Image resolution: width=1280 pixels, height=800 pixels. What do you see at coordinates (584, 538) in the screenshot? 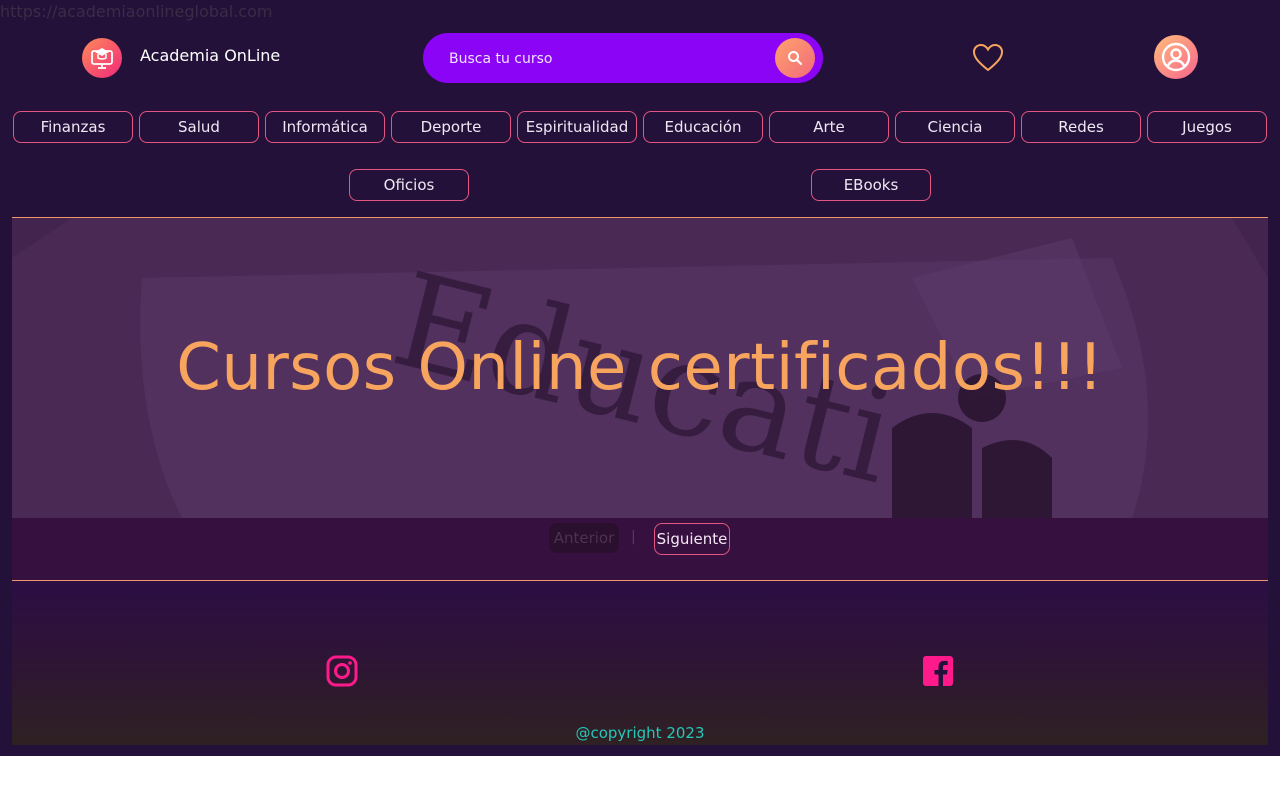
I see `previous-button: Anterior` at bounding box center [584, 538].